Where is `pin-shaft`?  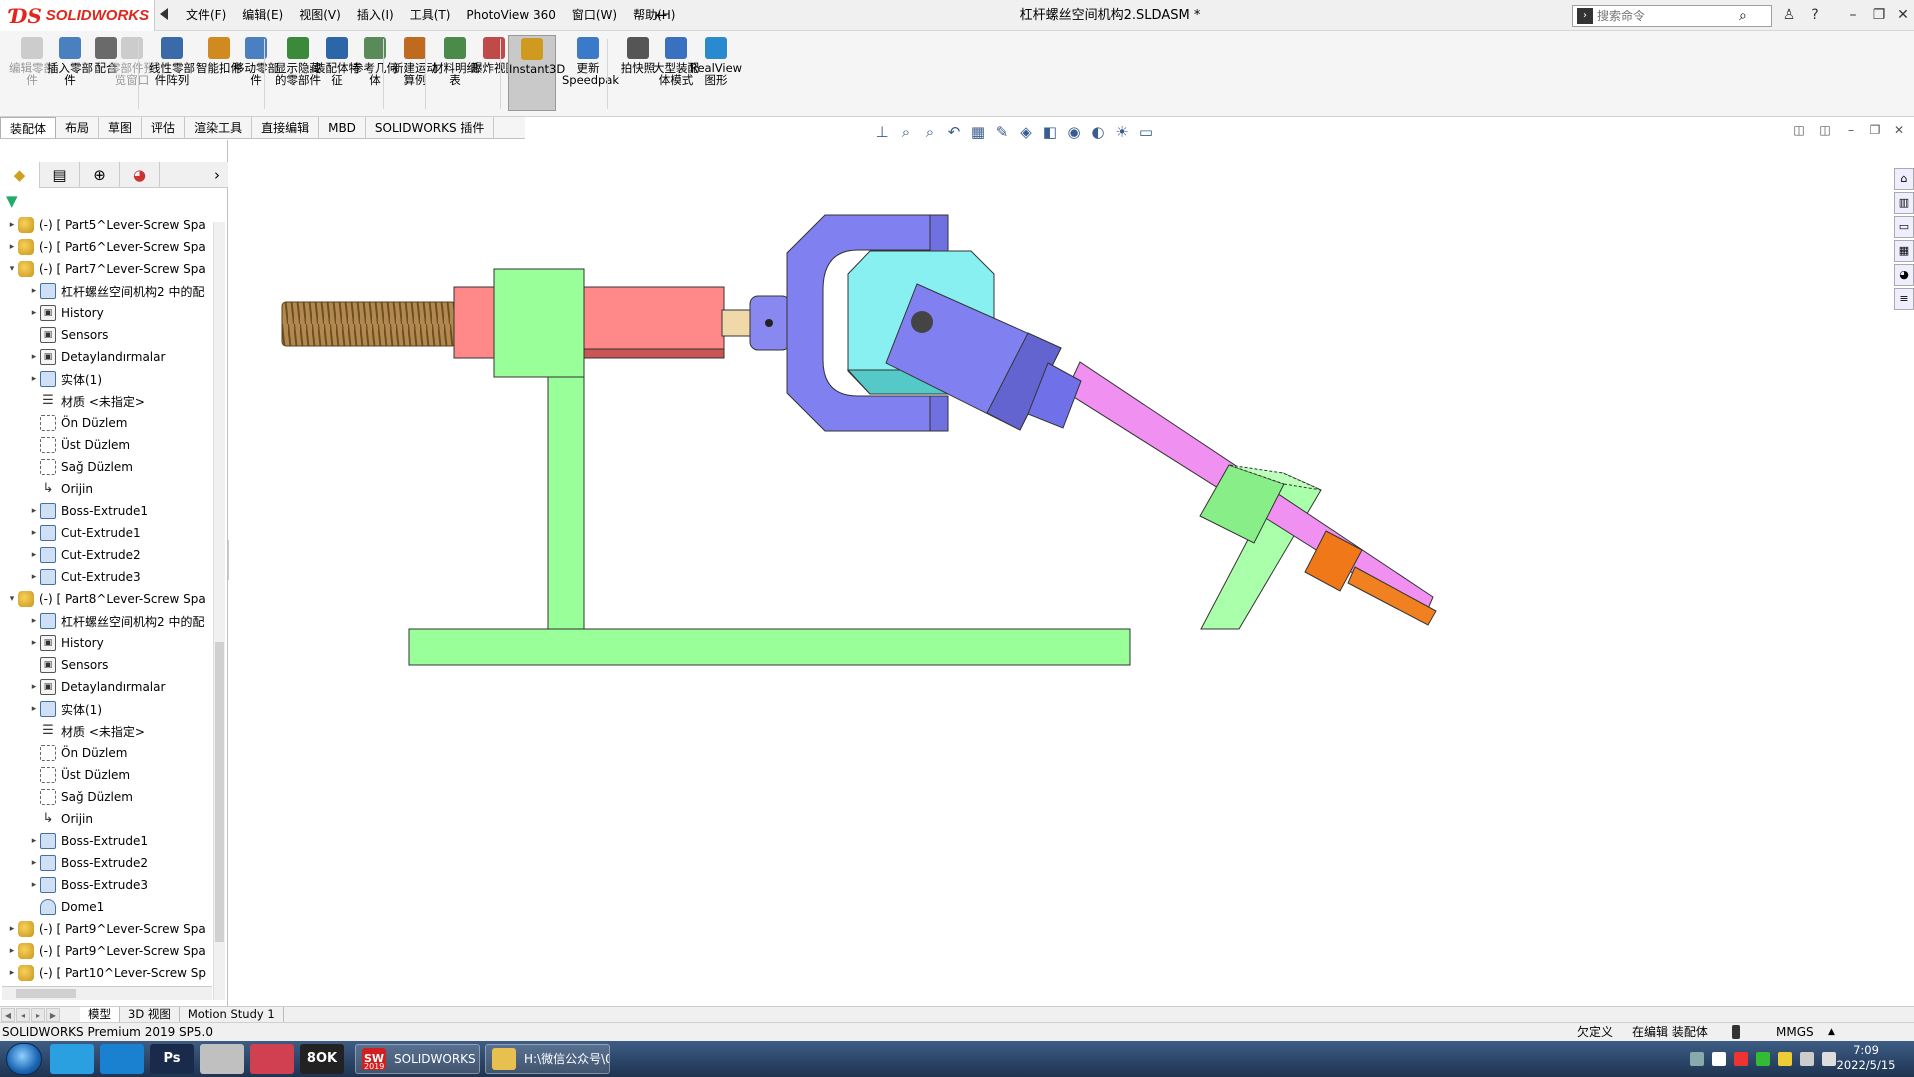
pin-shaft is located at coordinates (738, 323).